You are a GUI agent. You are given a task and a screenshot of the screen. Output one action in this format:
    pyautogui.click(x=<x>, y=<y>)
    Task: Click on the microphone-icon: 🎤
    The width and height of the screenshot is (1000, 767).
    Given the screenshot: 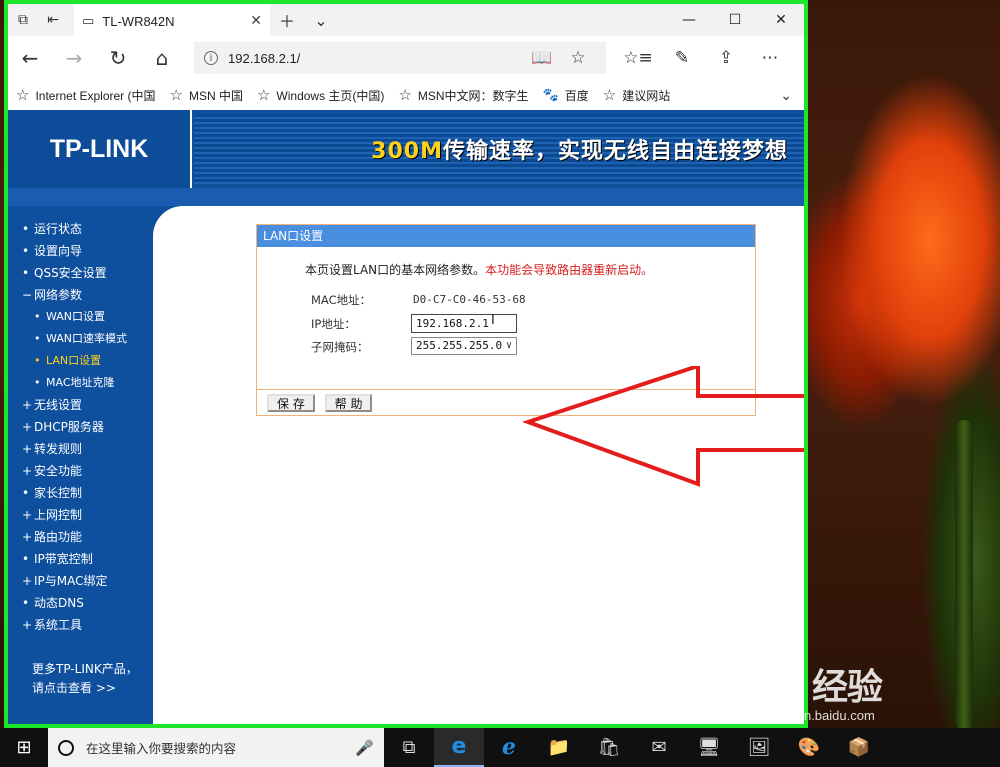 What is the action you would take?
    pyautogui.click(x=364, y=748)
    